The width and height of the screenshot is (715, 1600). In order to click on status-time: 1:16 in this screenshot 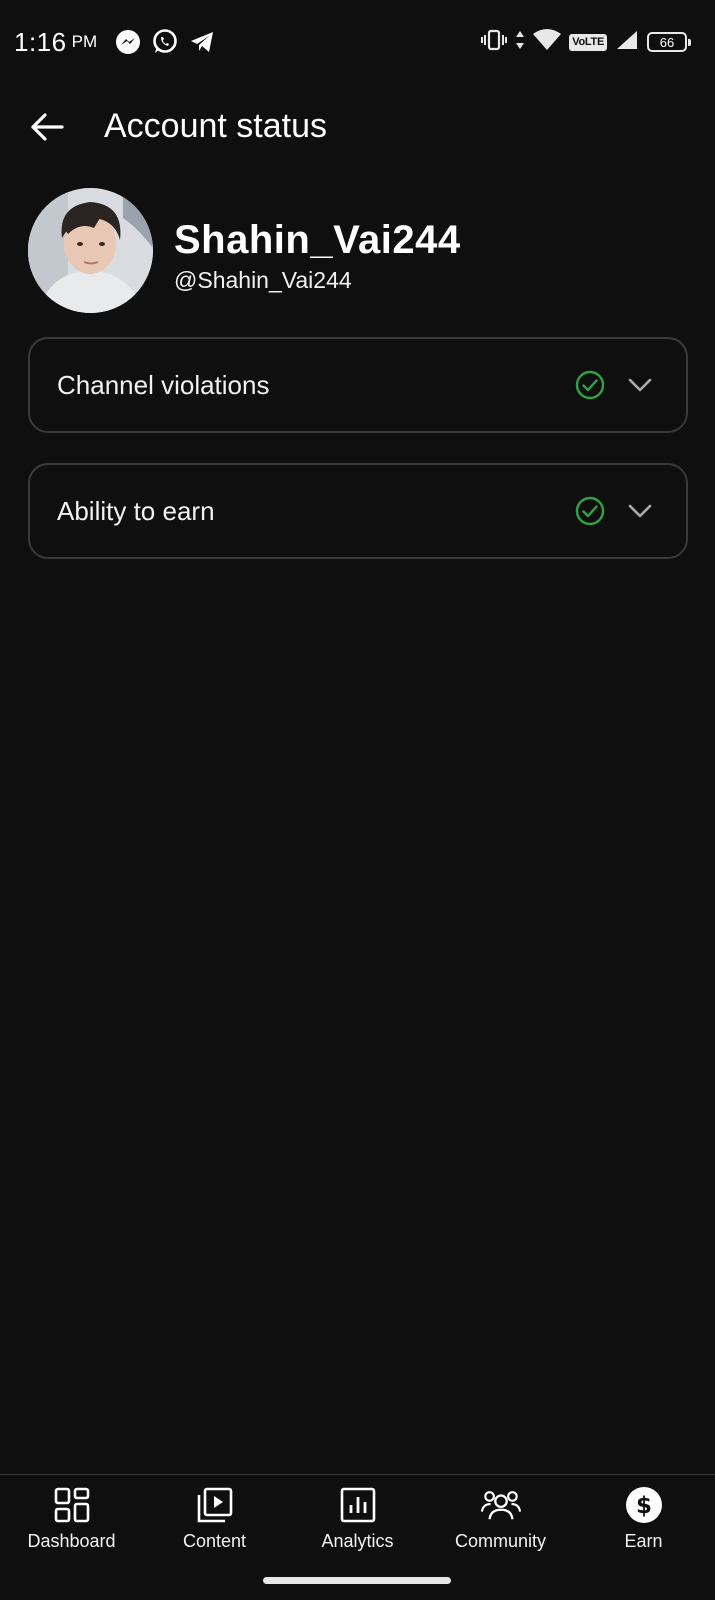, I will do `click(40, 41)`.